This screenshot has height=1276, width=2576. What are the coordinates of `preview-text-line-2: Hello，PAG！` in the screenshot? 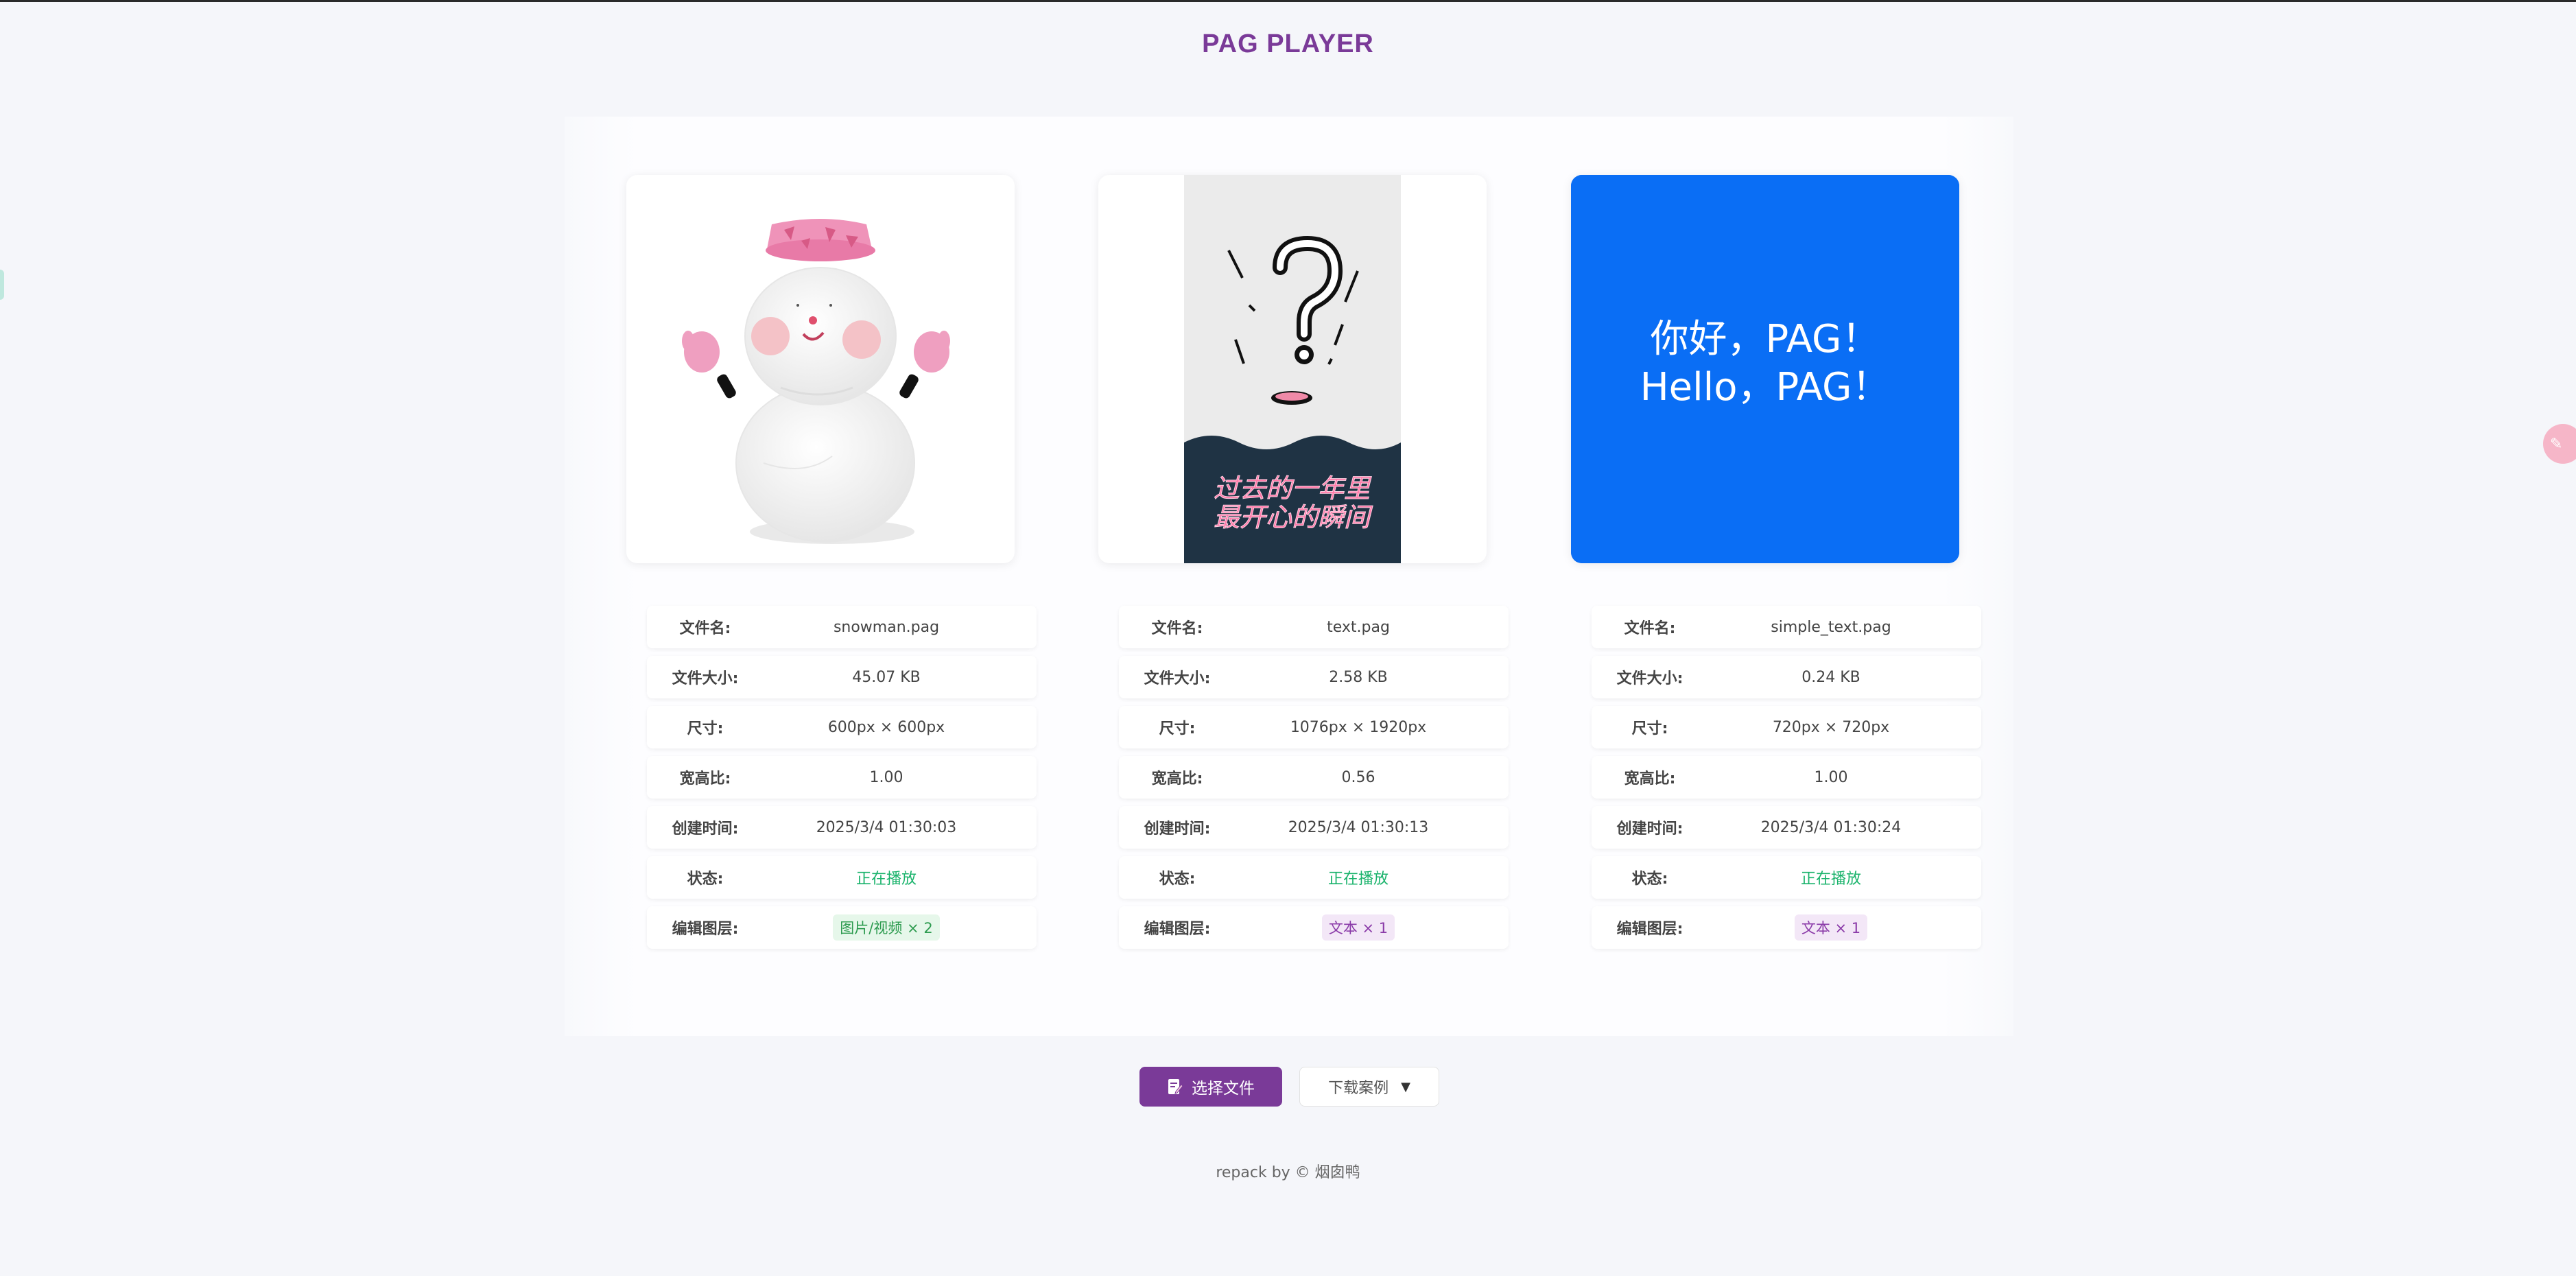 It's located at (1765, 387).